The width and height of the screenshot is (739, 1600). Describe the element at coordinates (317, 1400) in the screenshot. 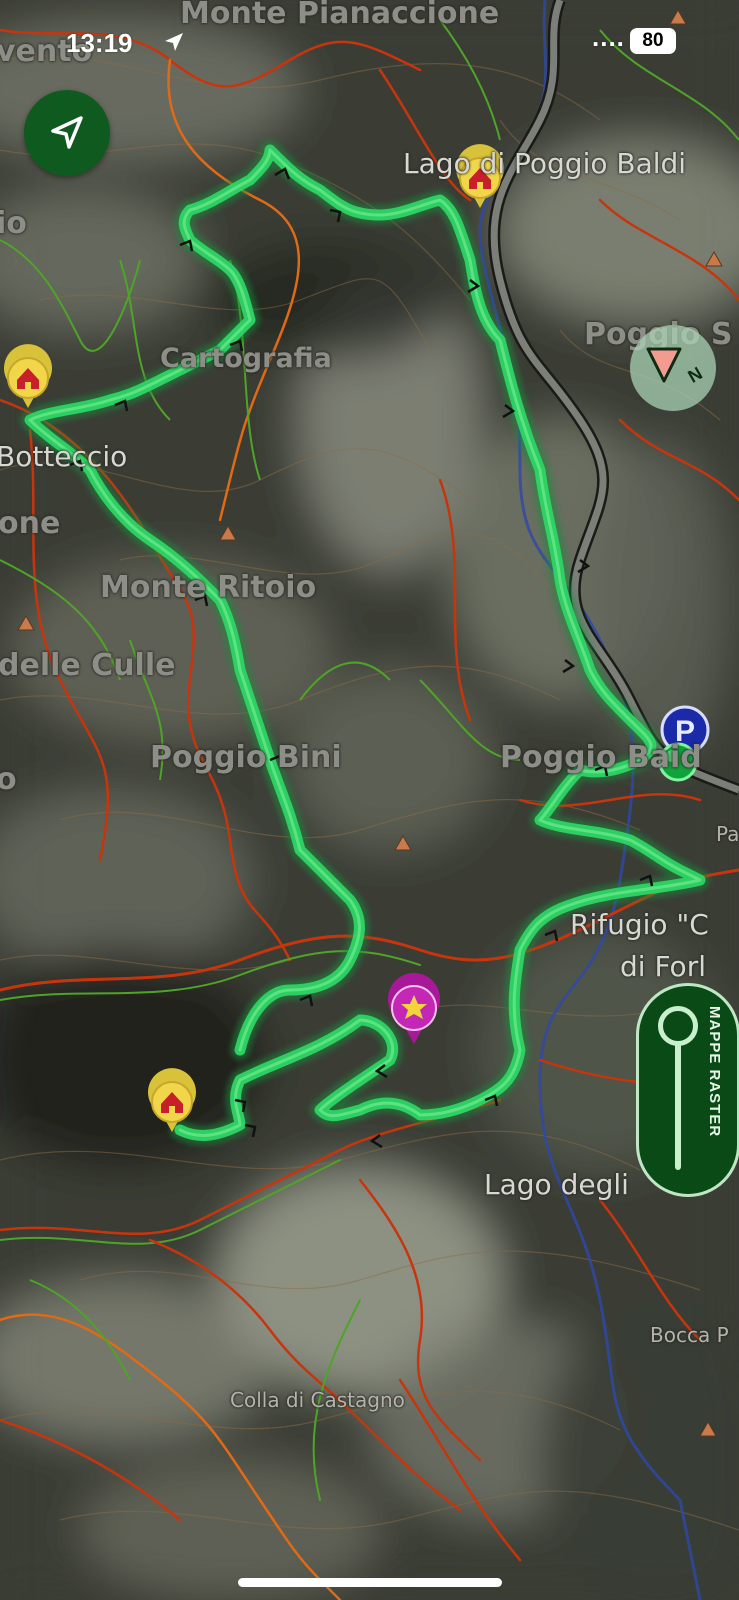

I see `place-label: Colla di Castagno` at that location.